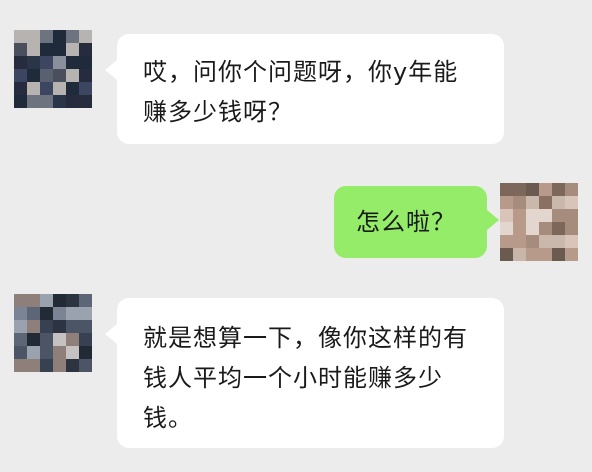 The width and height of the screenshot is (592, 472). What do you see at coordinates (293, 378) in the screenshot?
I see `message-text-line: 钱人平均一个小时能赚多少` at bounding box center [293, 378].